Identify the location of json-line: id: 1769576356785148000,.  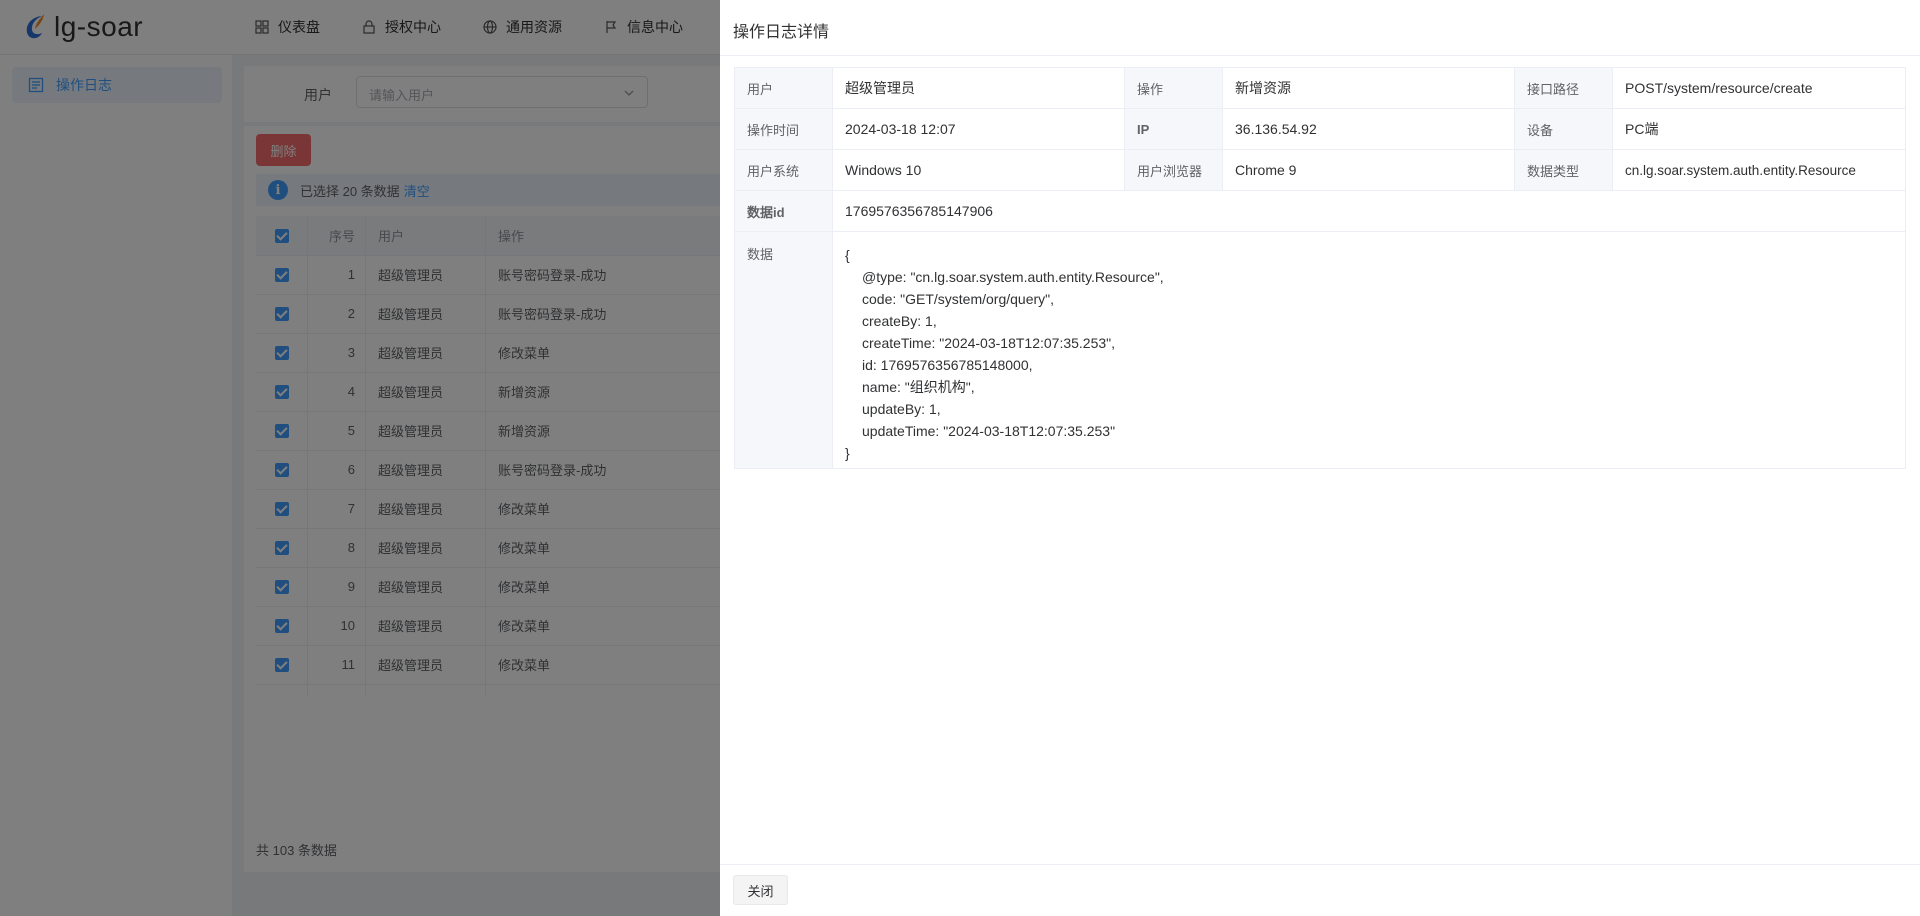
(947, 365).